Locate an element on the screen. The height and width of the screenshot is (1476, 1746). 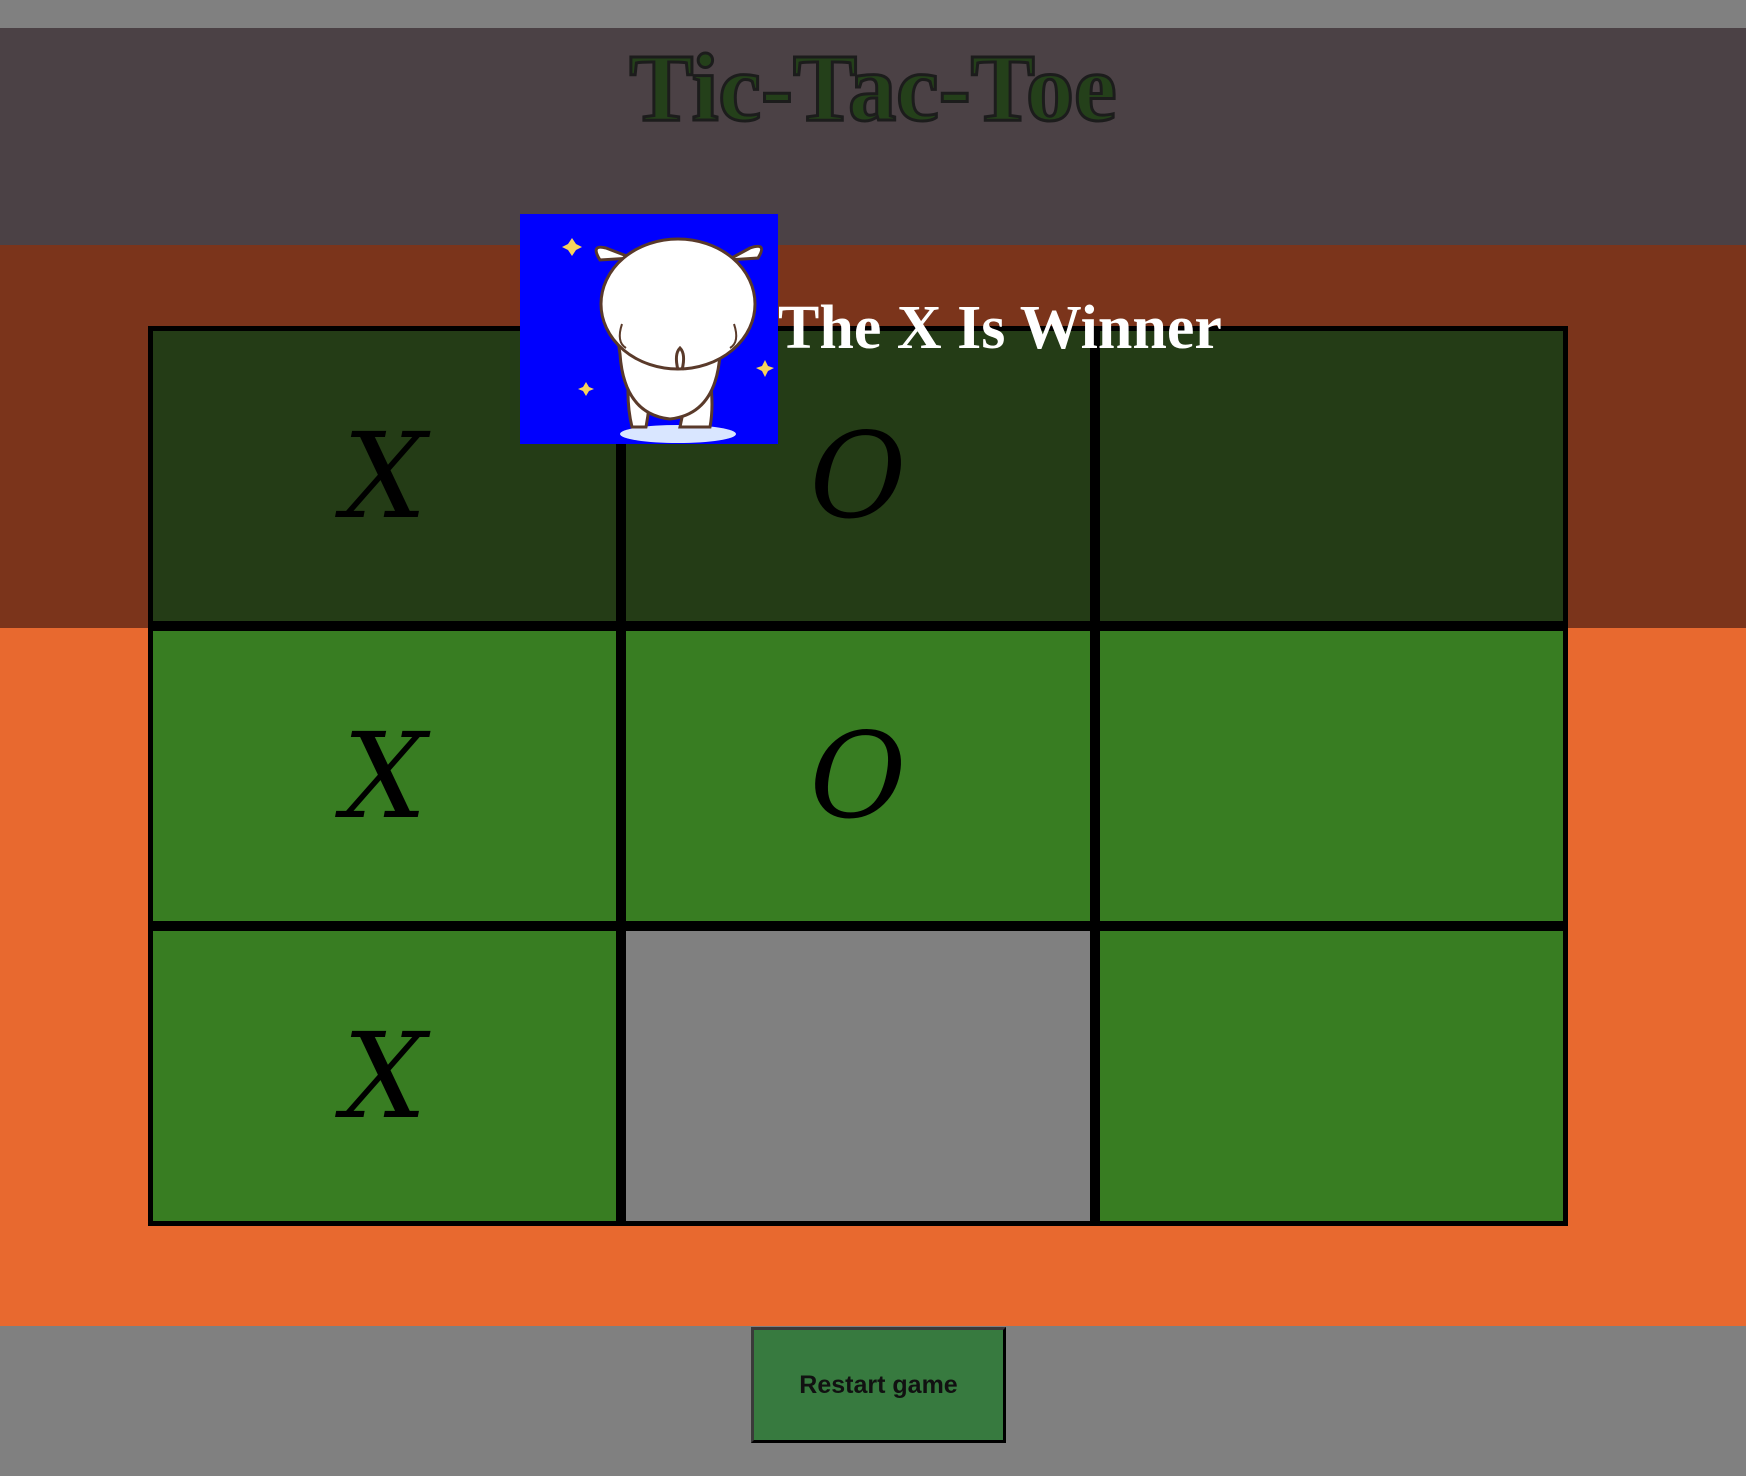
winner-cat-image is located at coordinates (649, 329).